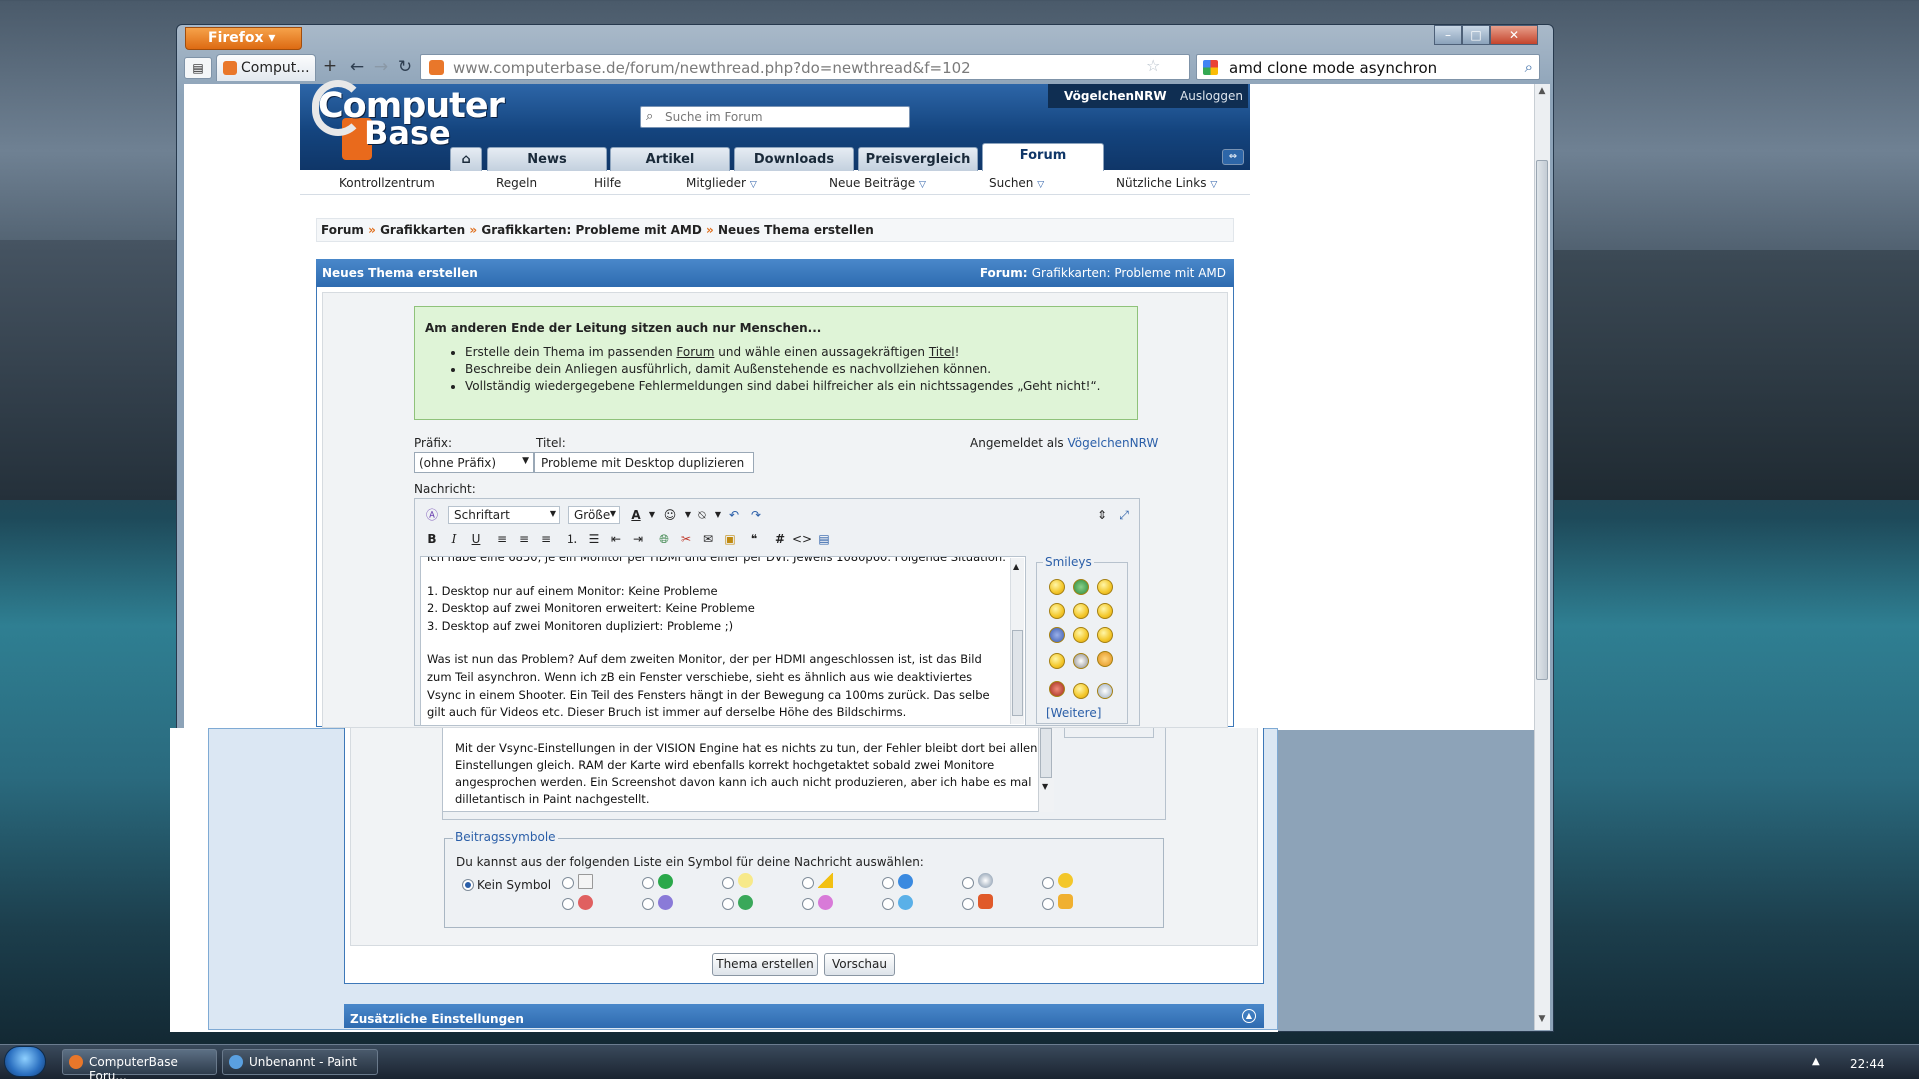 Image resolution: width=1919 pixels, height=1079 pixels. What do you see at coordinates (1102, 515) in the screenshot?
I see `resize-editor-icon: ⇕` at bounding box center [1102, 515].